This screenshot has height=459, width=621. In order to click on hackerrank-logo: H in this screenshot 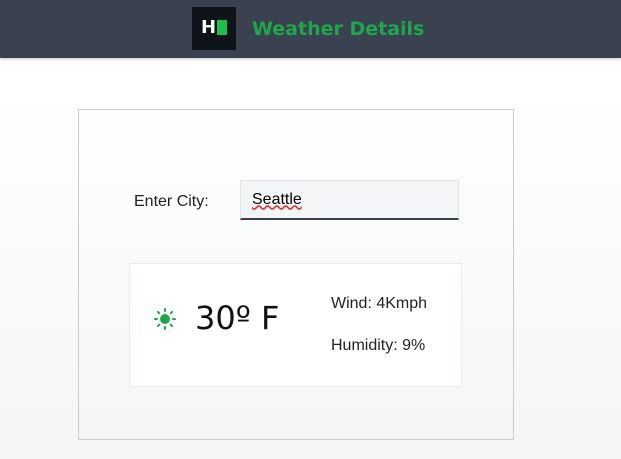, I will do `click(214, 28)`.